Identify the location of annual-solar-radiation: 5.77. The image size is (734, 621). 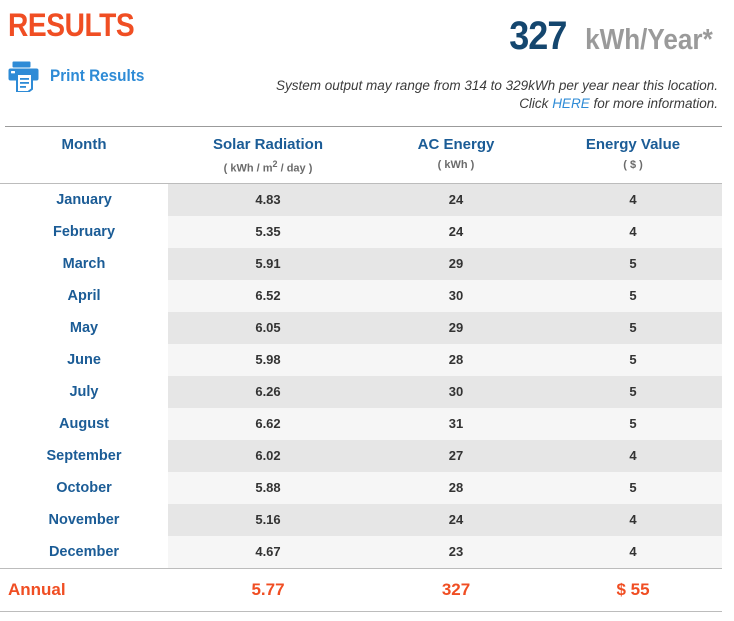
(268, 589).